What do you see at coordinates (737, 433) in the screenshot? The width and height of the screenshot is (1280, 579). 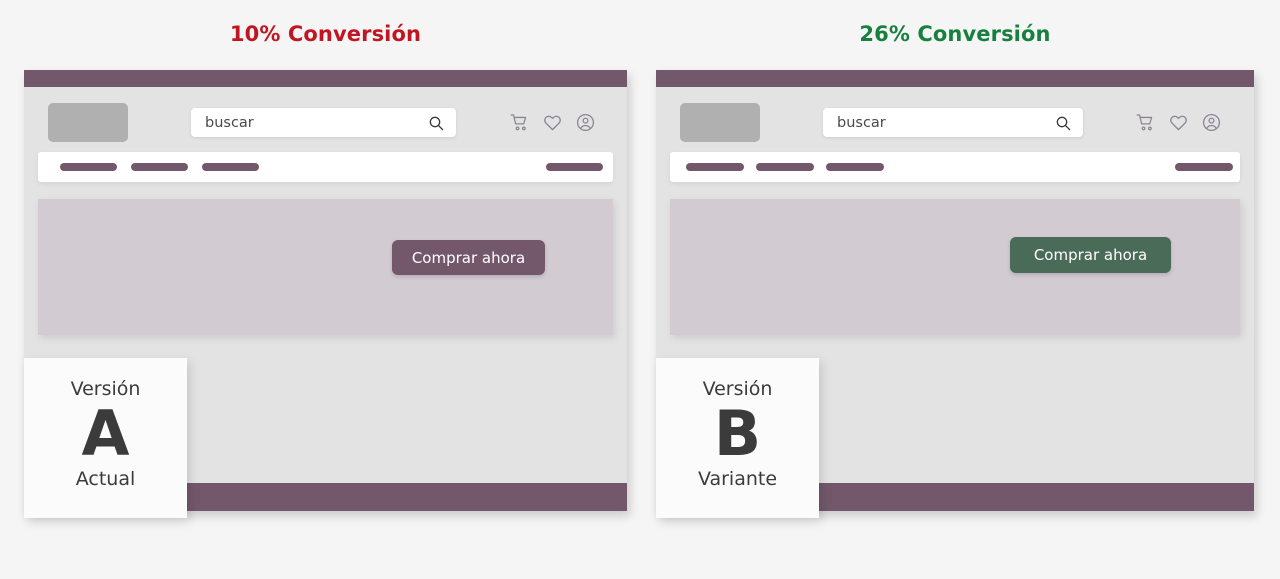 I see `version-b-letter: B` at bounding box center [737, 433].